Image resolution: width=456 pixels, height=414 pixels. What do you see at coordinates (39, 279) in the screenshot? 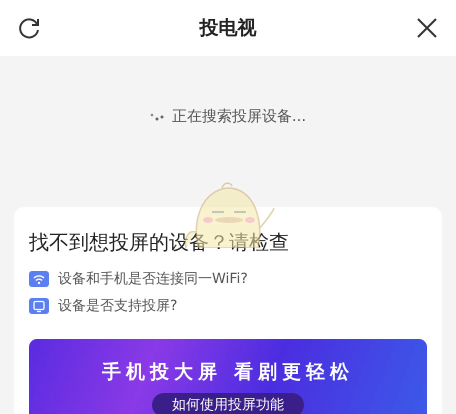
I see `wifi-icon` at bounding box center [39, 279].